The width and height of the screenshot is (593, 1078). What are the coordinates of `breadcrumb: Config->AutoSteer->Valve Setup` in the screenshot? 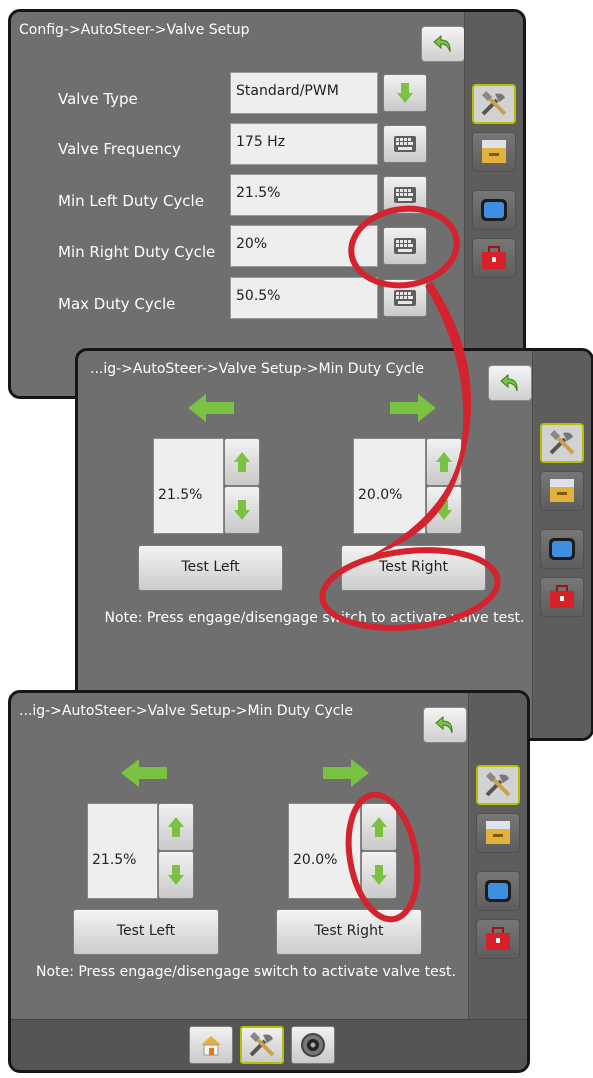 It's located at (134, 30).